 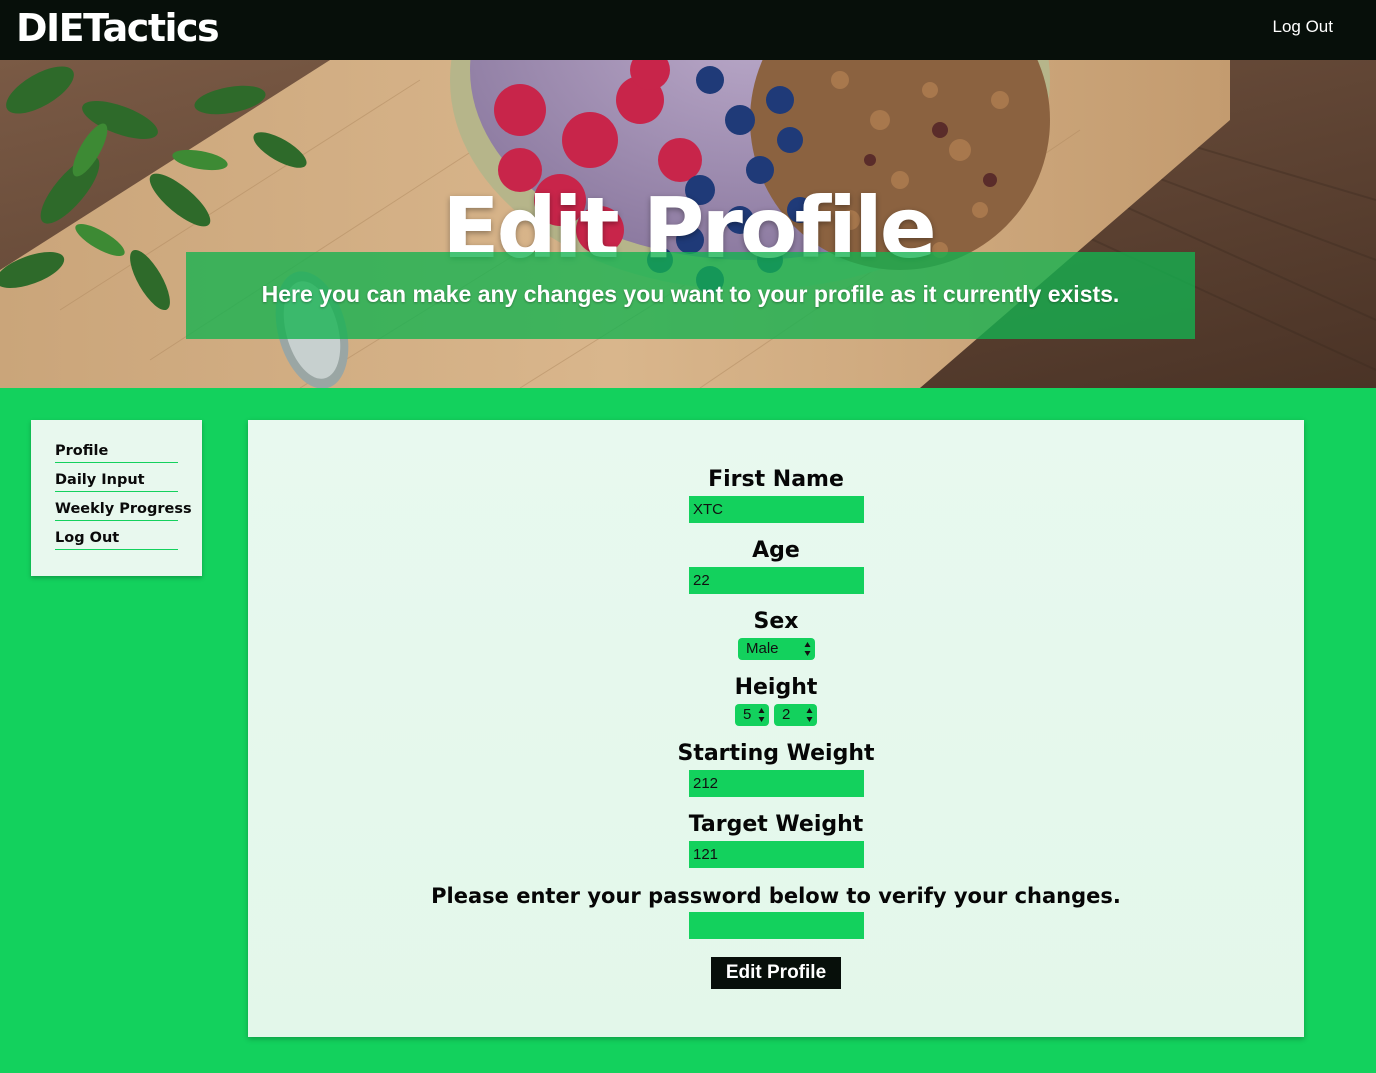 What do you see at coordinates (116, 451) in the screenshot?
I see `sidebar-item-profile: Profile` at bounding box center [116, 451].